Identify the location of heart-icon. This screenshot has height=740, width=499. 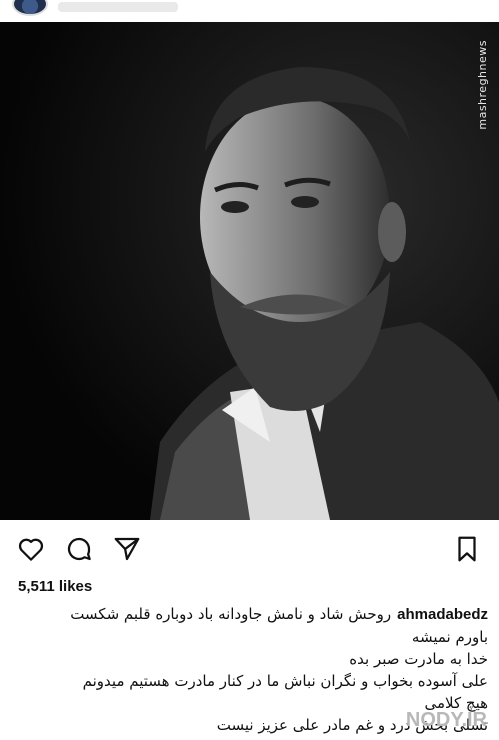
(31, 549).